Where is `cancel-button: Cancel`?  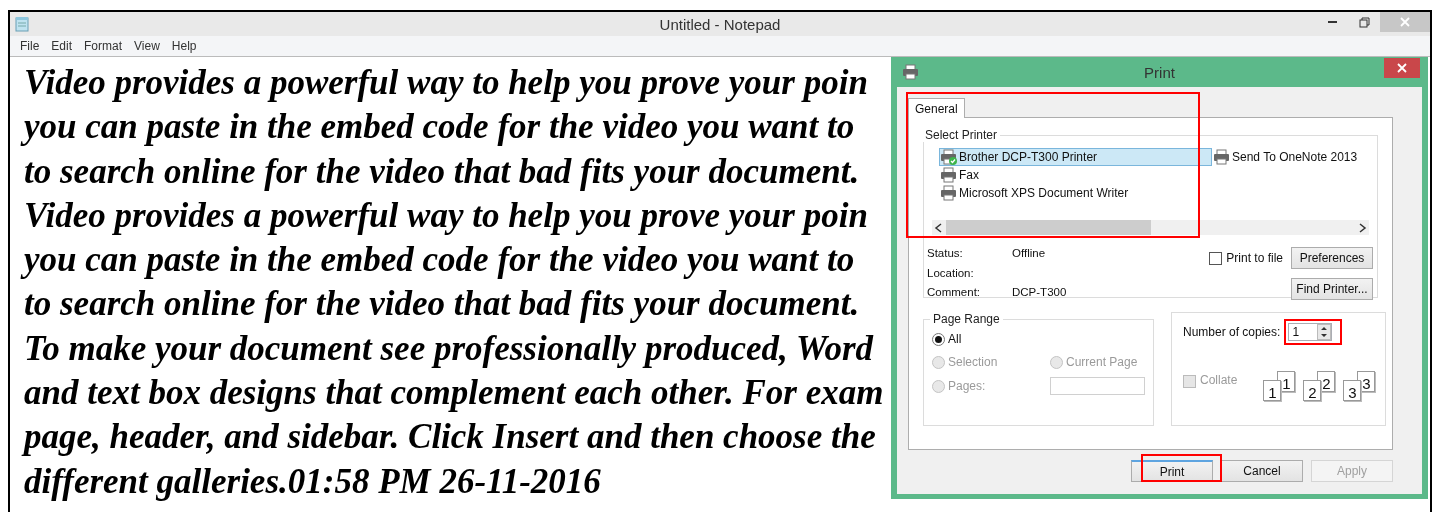
cancel-button: Cancel is located at coordinates (1262, 471).